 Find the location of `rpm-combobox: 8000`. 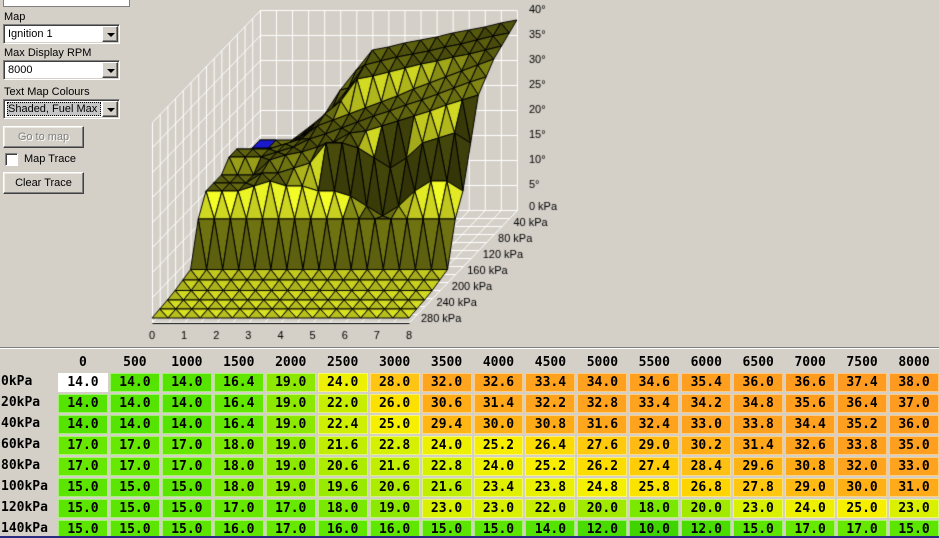

rpm-combobox: 8000 is located at coordinates (61, 70).